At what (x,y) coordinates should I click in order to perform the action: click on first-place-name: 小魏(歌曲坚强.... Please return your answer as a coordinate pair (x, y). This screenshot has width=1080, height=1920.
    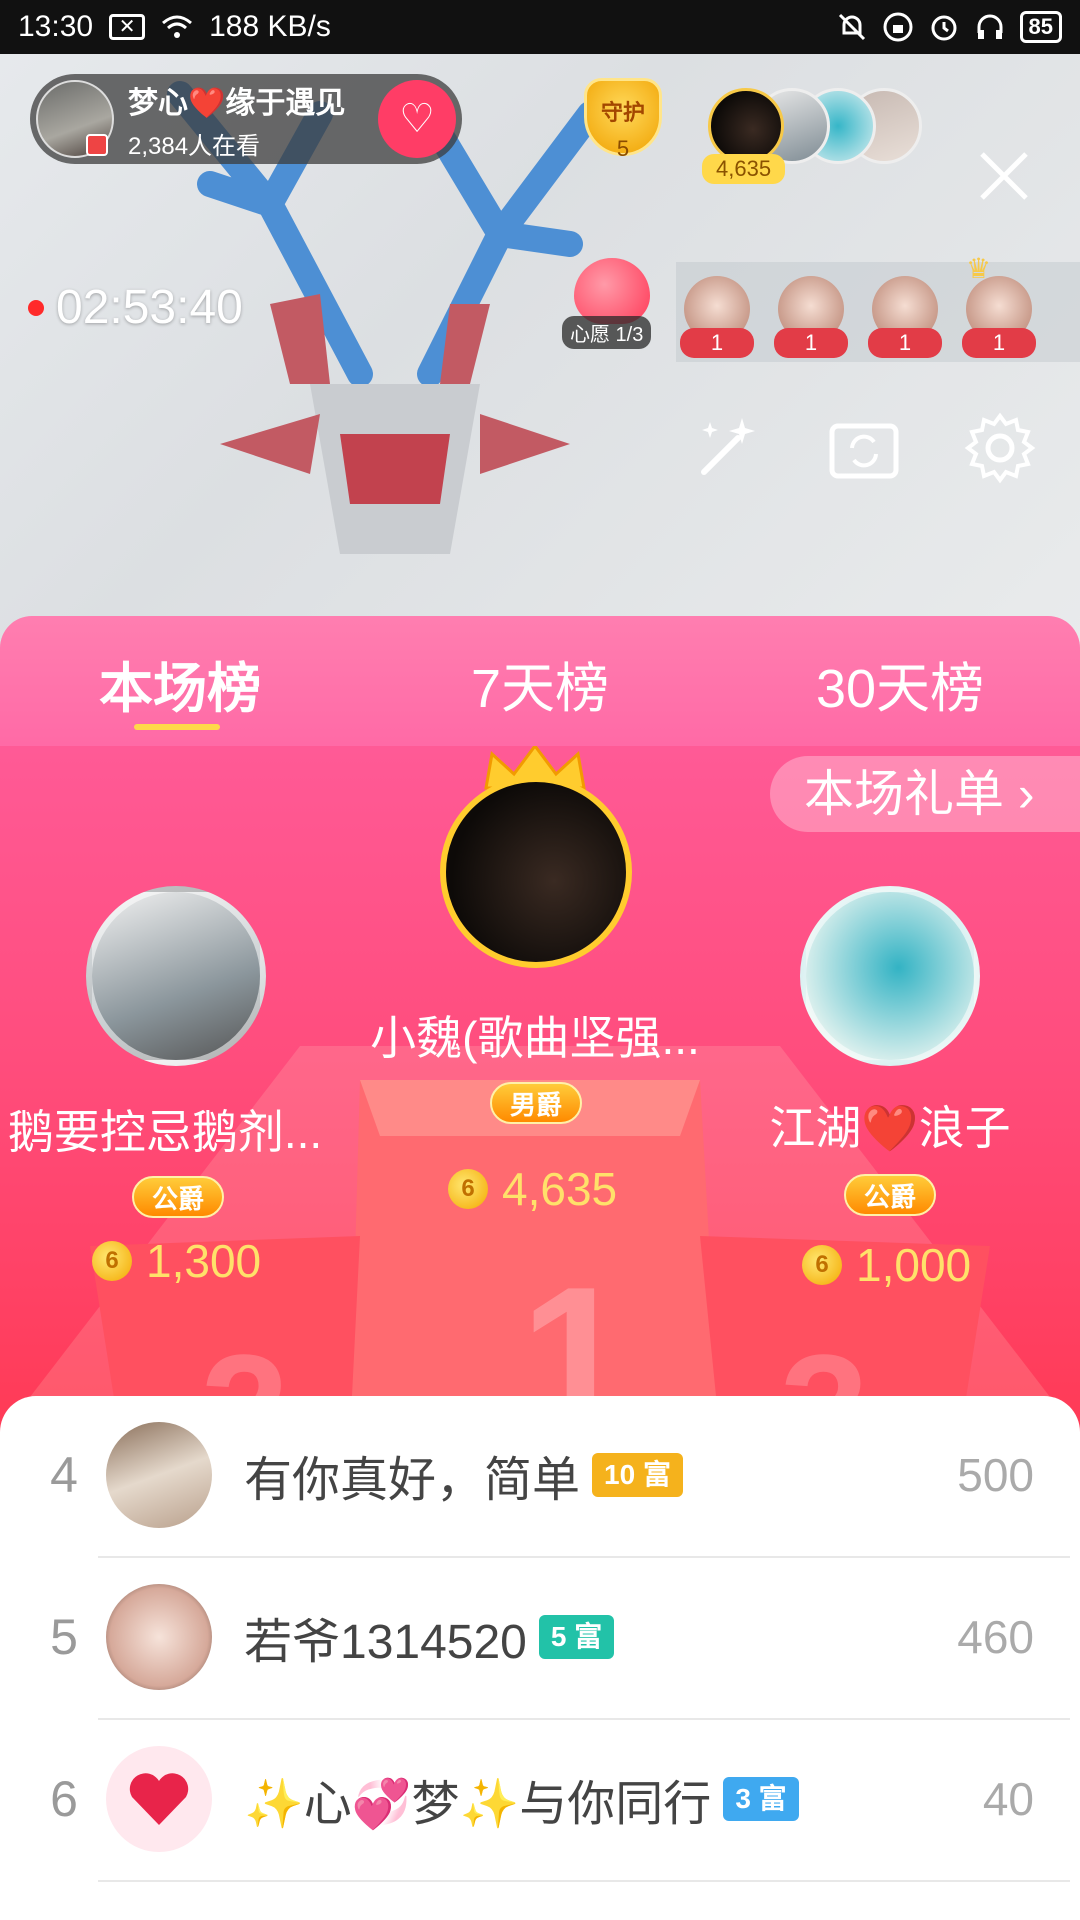
    Looking at the image, I should click on (535, 1035).